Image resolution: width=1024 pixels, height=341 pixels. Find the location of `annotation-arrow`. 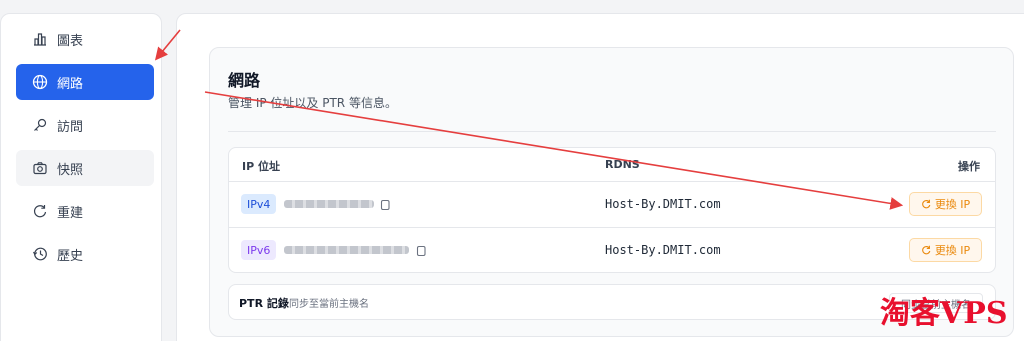

annotation-arrow is located at coordinates (167, 45).